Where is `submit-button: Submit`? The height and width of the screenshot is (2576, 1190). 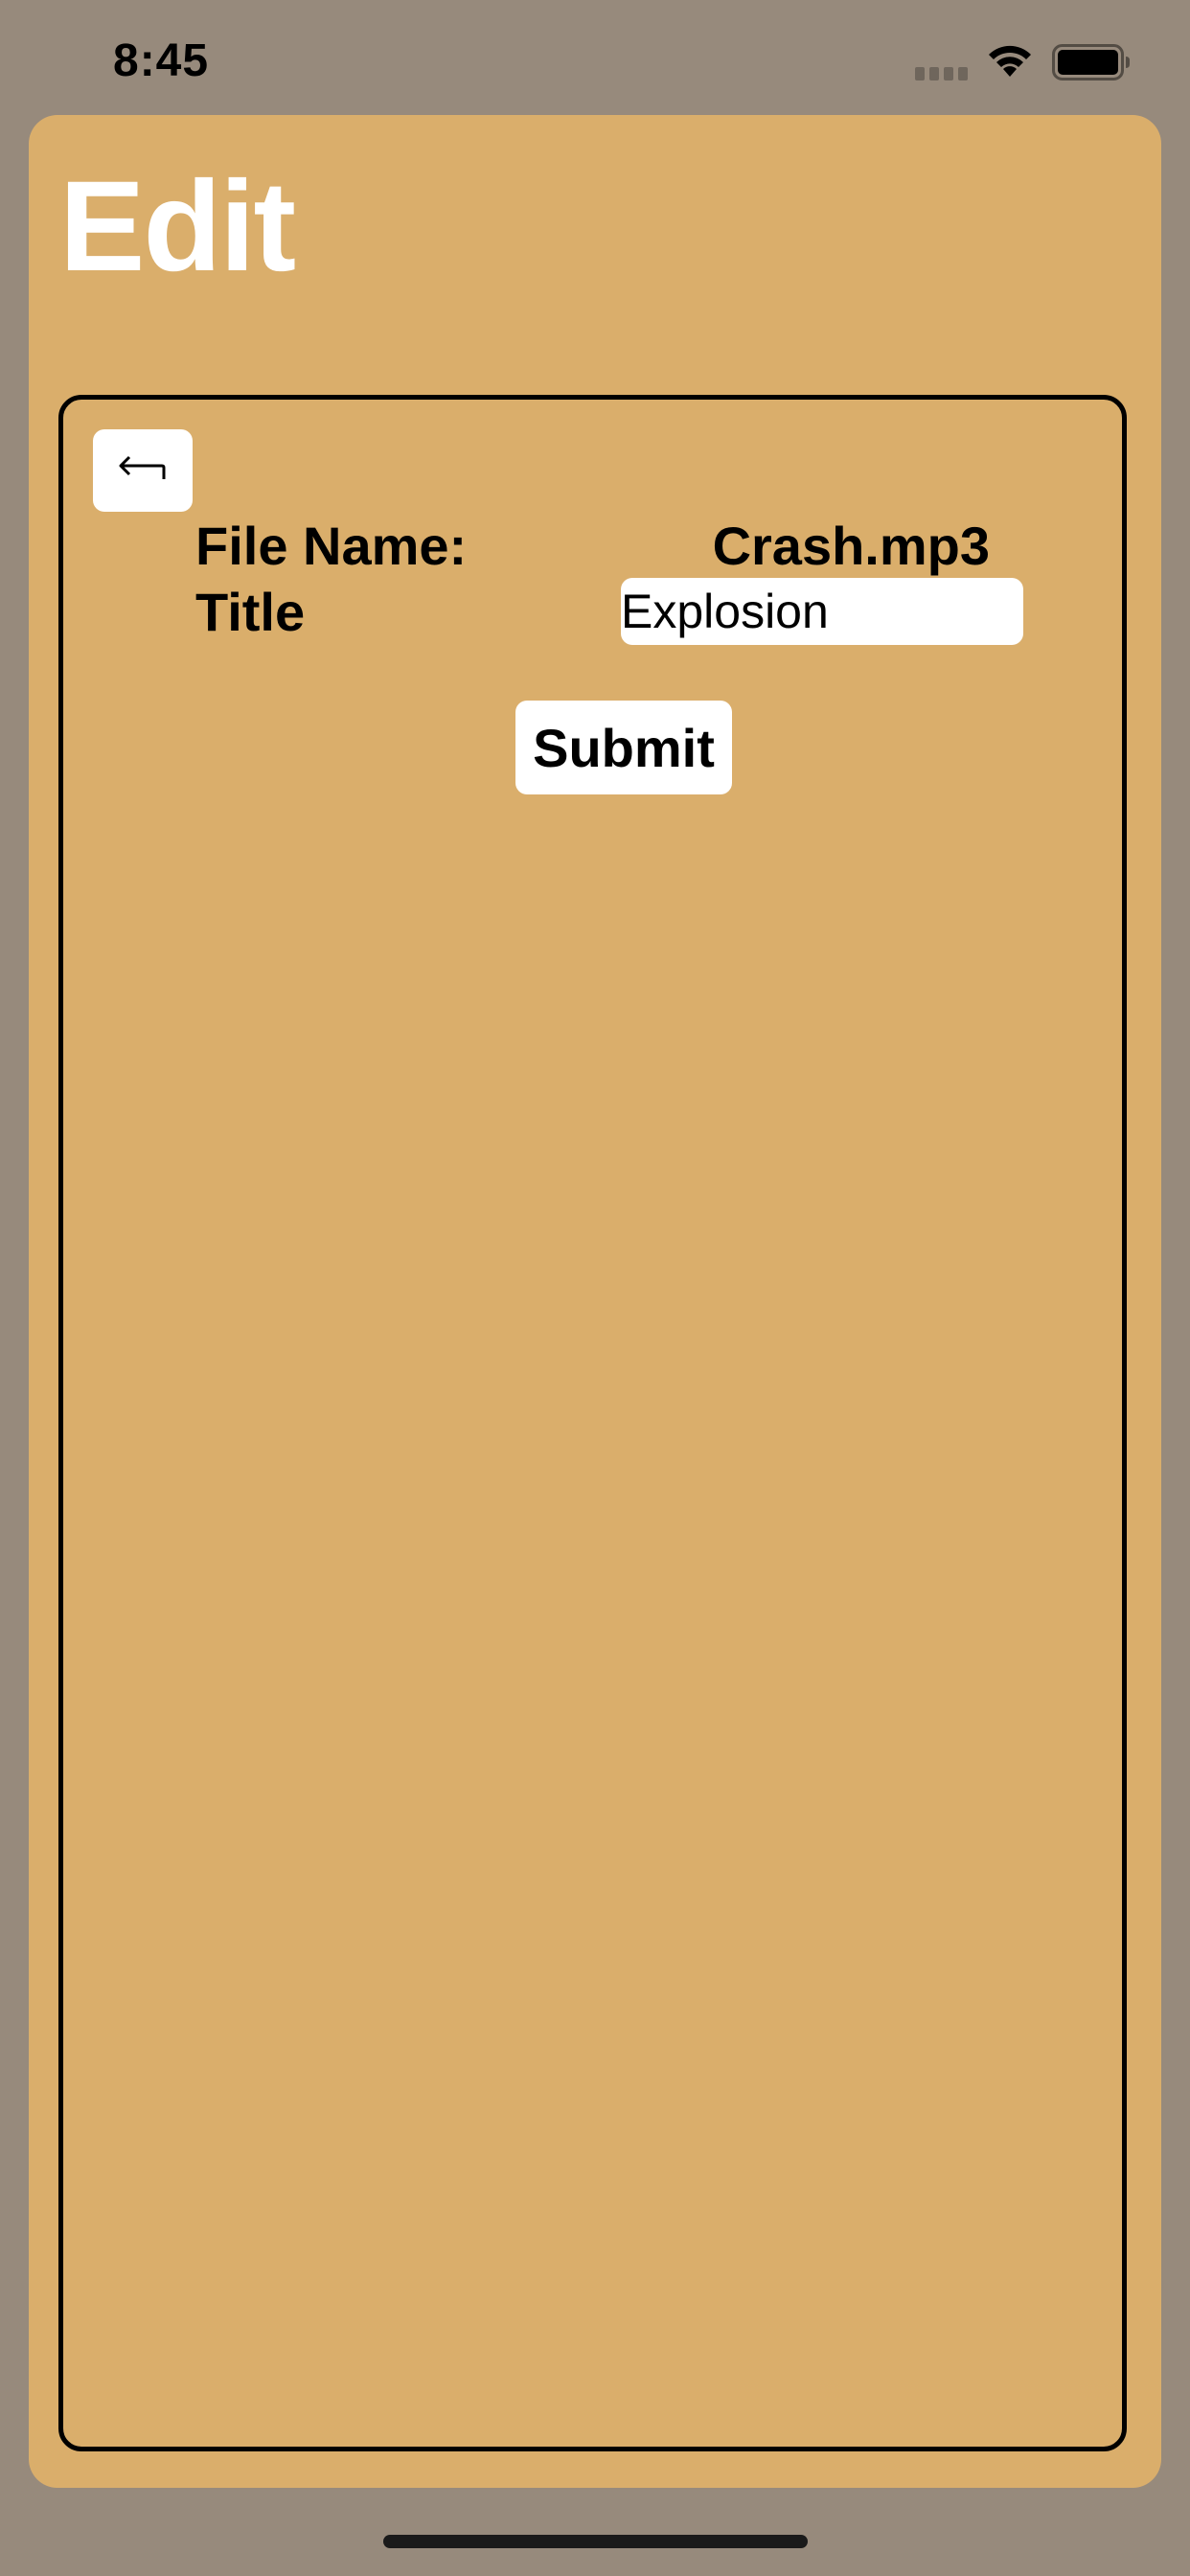
submit-button: Submit is located at coordinates (623, 747).